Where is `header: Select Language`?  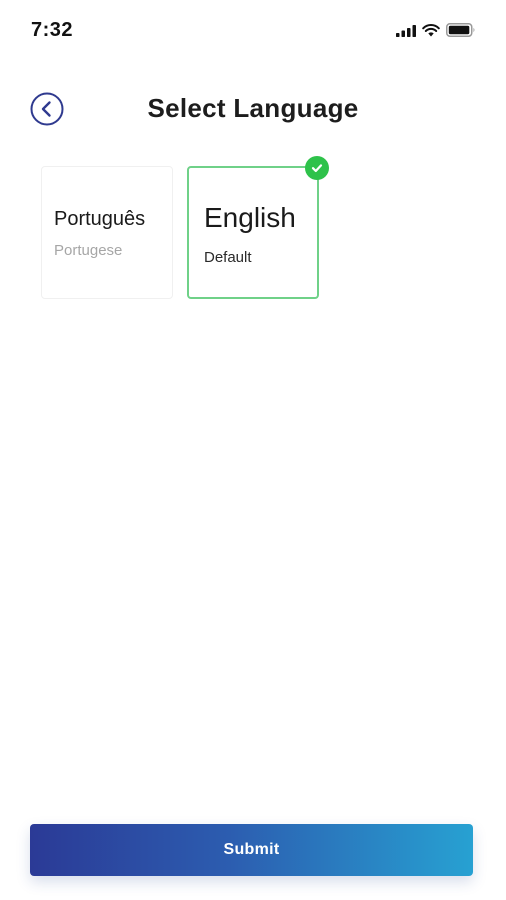
header: Select Language is located at coordinates (253, 109).